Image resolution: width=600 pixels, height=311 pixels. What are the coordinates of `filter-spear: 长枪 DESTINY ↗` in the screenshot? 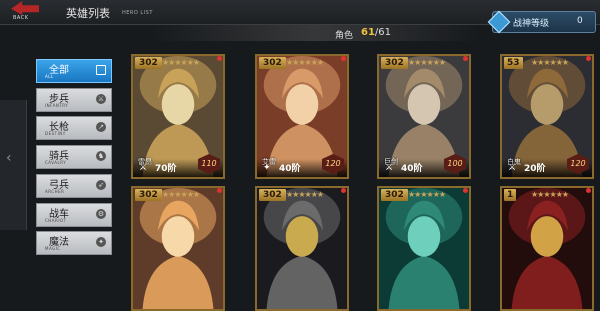 It's located at (74, 128).